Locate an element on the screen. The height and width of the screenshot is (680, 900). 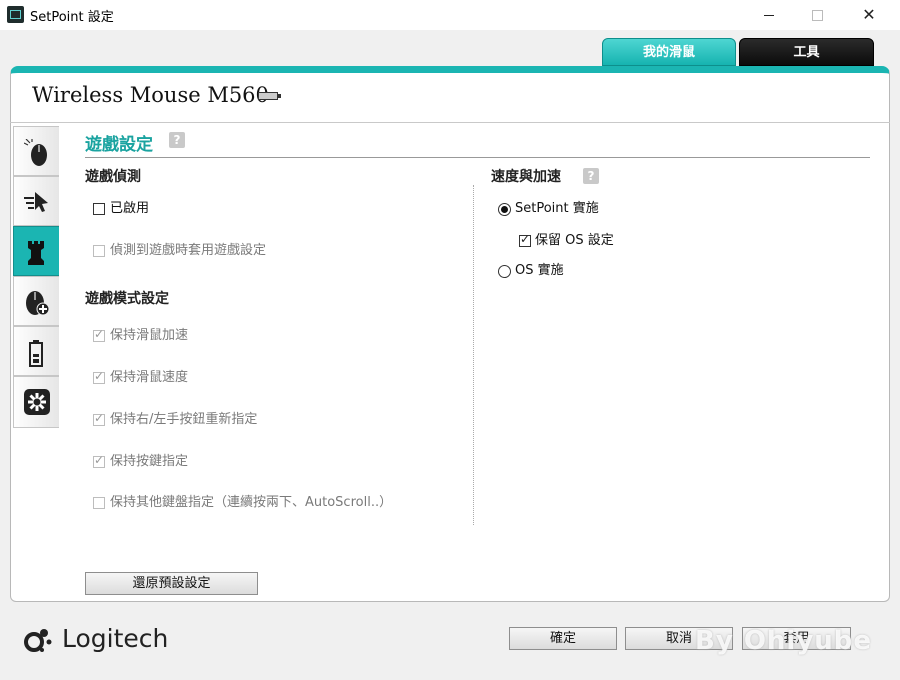
tab-my-mouse: 我的滑鼠 is located at coordinates (669, 52).